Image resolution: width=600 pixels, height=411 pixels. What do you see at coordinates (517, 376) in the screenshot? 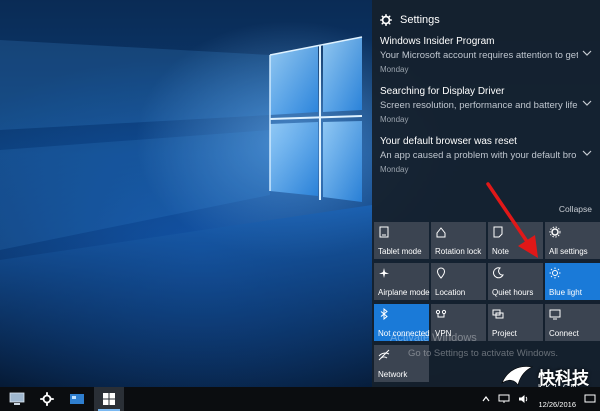
I see `brand-bird-icon` at bounding box center [517, 376].